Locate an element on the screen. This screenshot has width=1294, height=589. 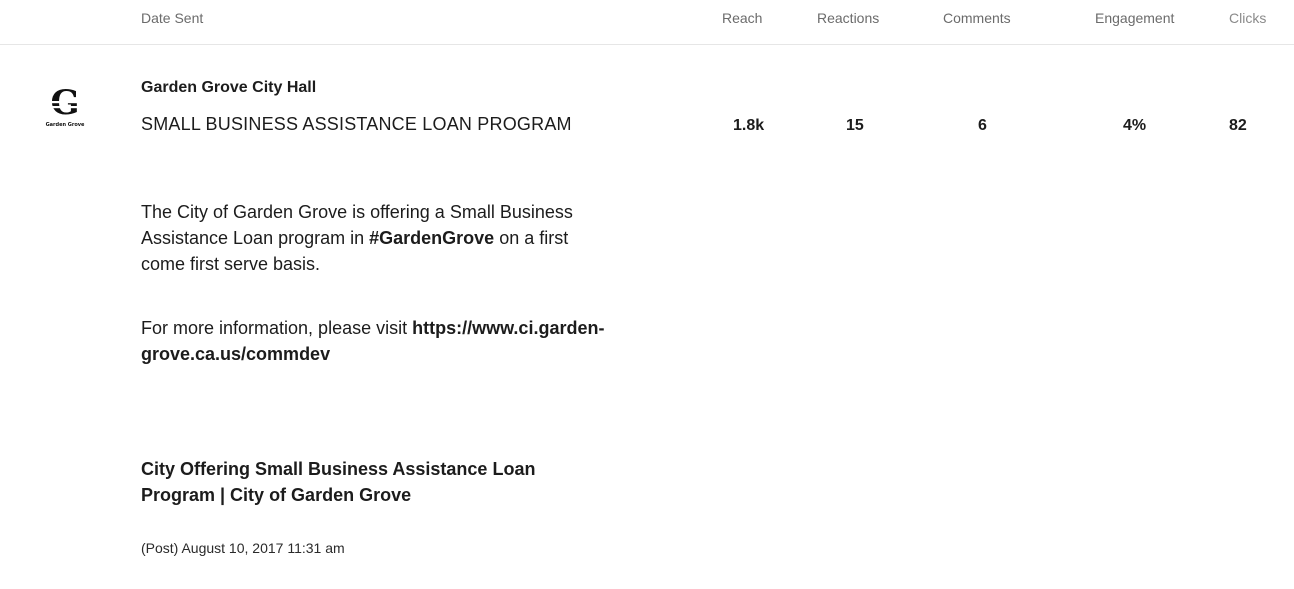
column-engagement: Engagement is located at coordinates (1134, 18).